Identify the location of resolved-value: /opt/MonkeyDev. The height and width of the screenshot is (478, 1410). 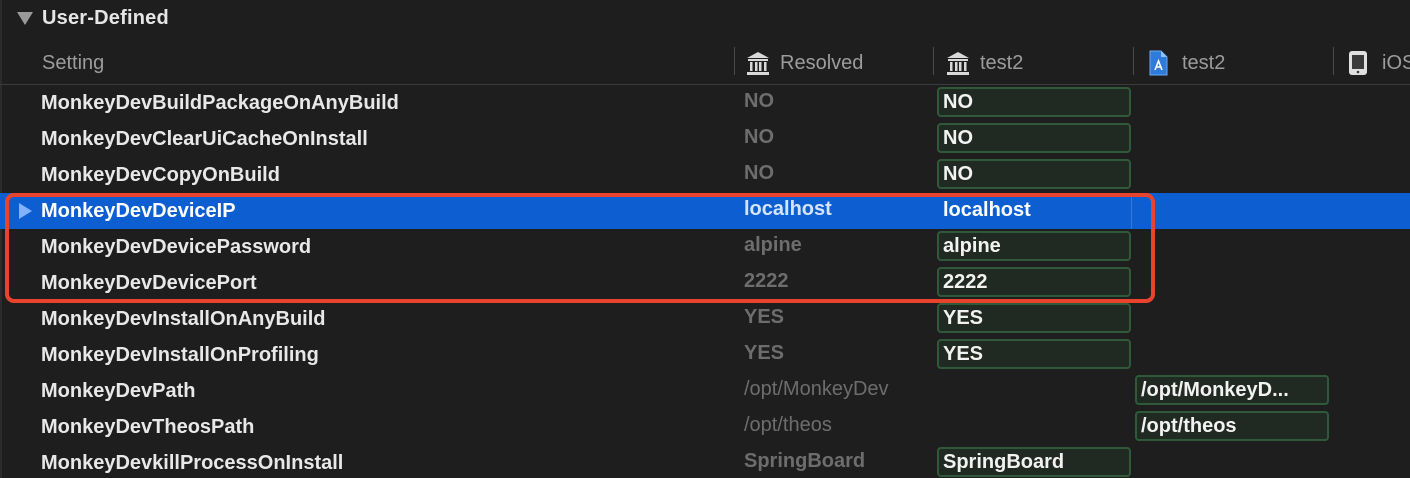
(816, 389).